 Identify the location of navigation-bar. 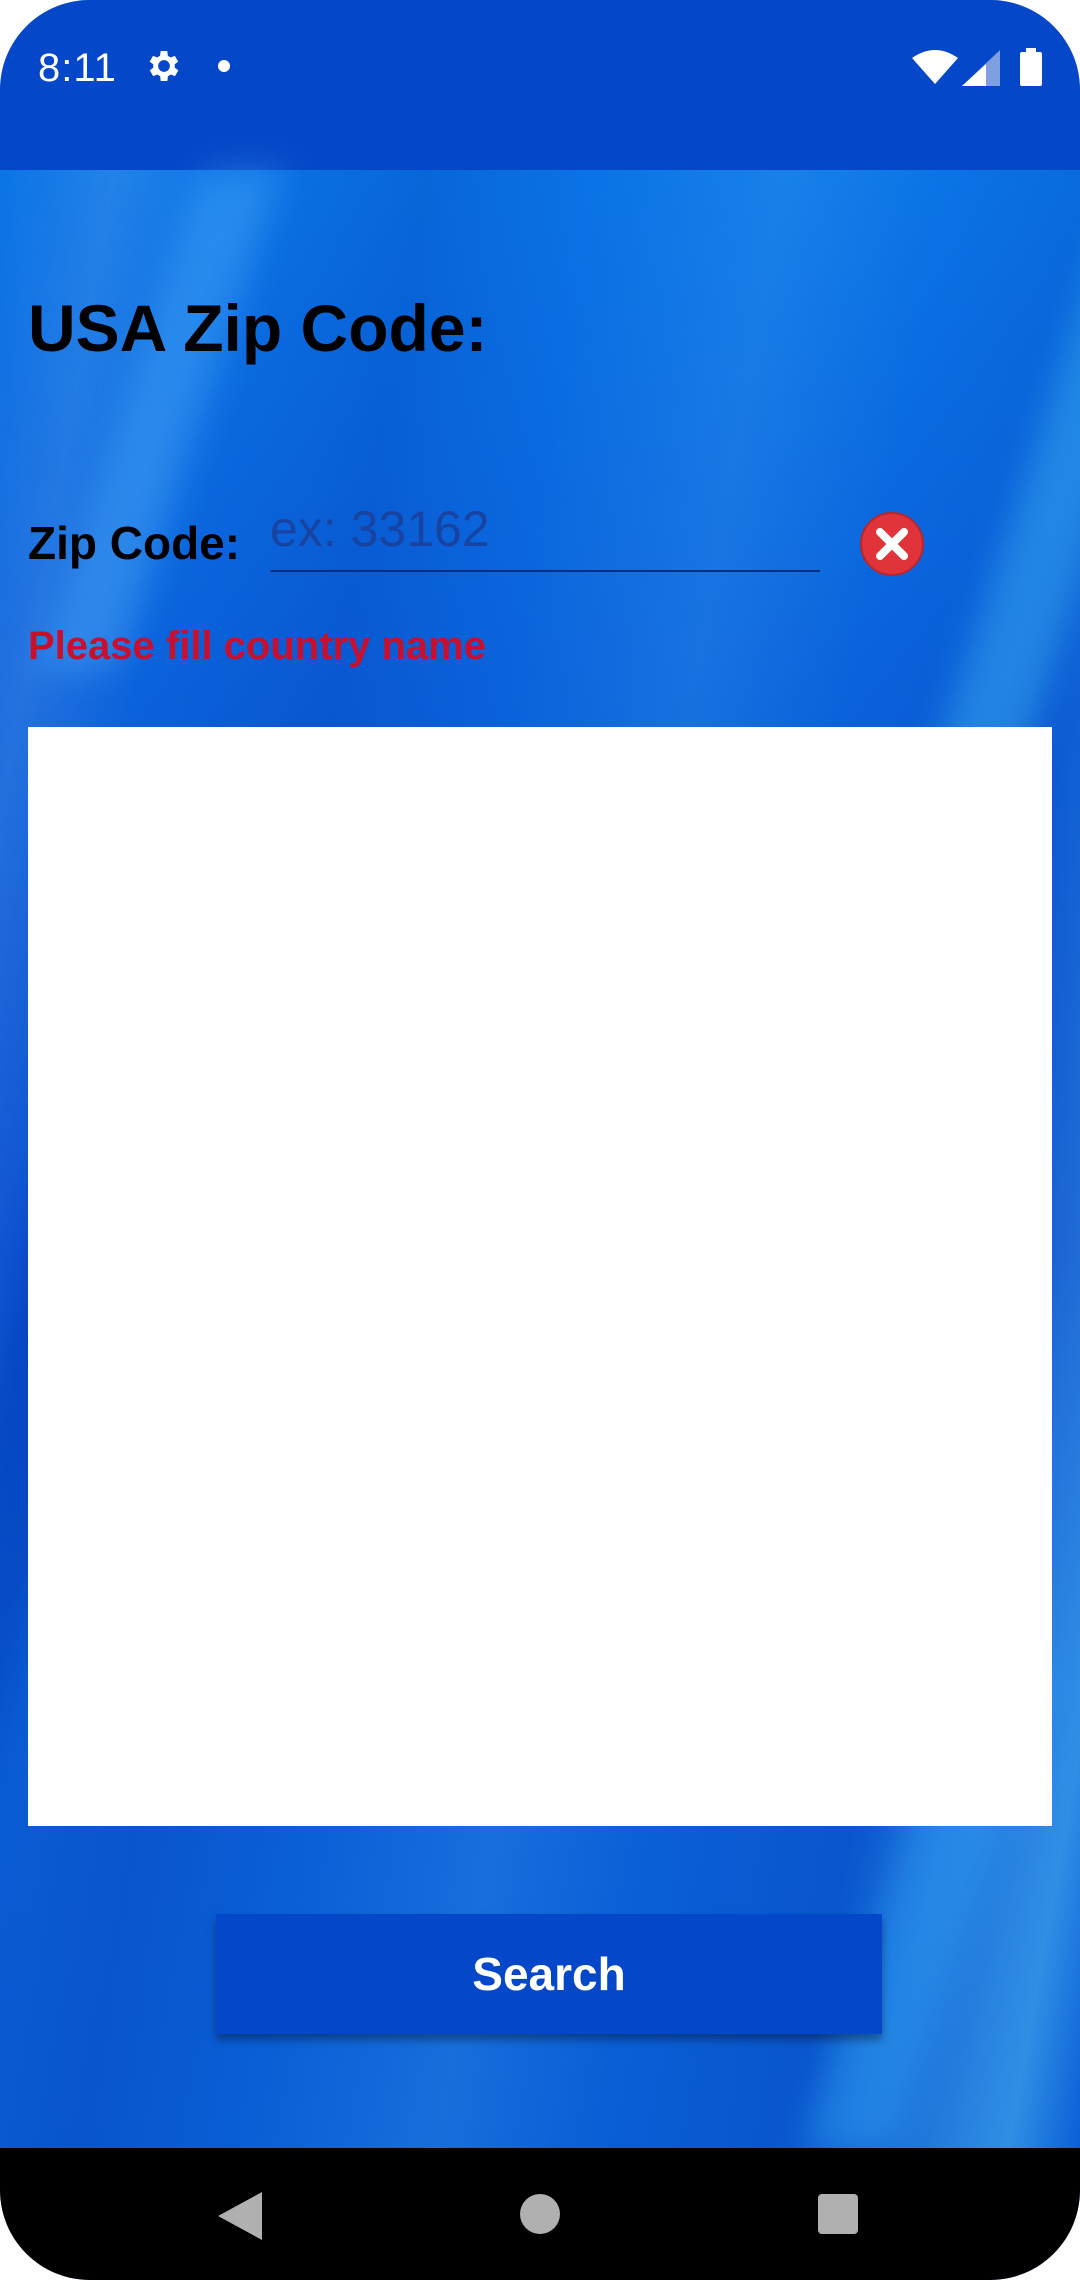
(540, 2214).